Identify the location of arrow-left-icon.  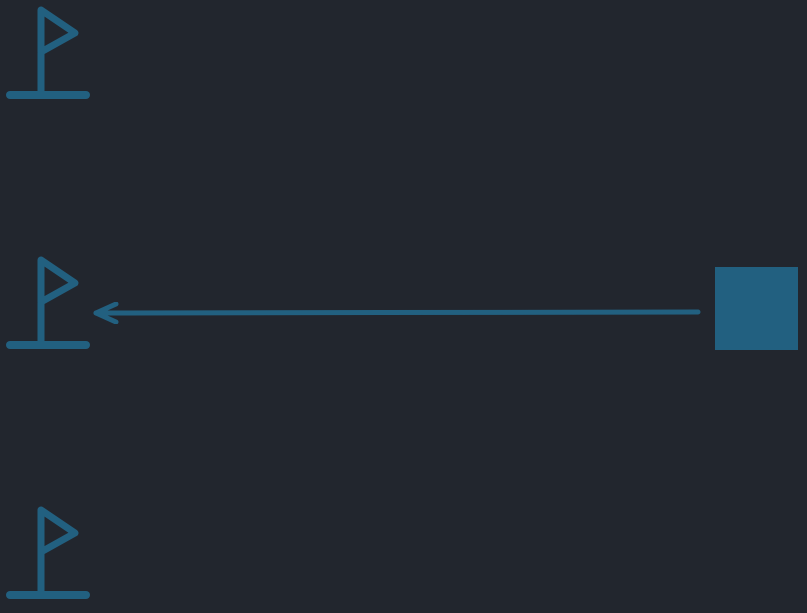
(397, 313).